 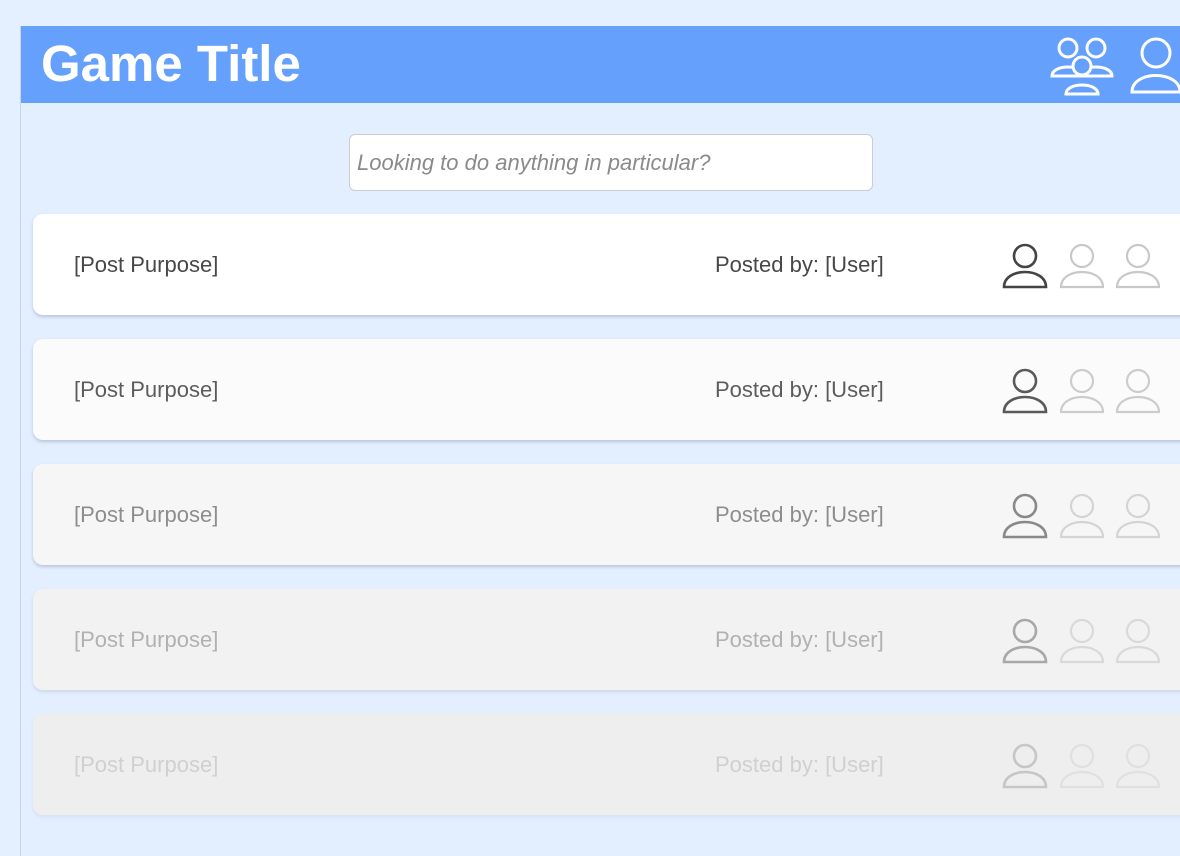 What do you see at coordinates (171, 63) in the screenshot?
I see `page-title: Game Title` at bounding box center [171, 63].